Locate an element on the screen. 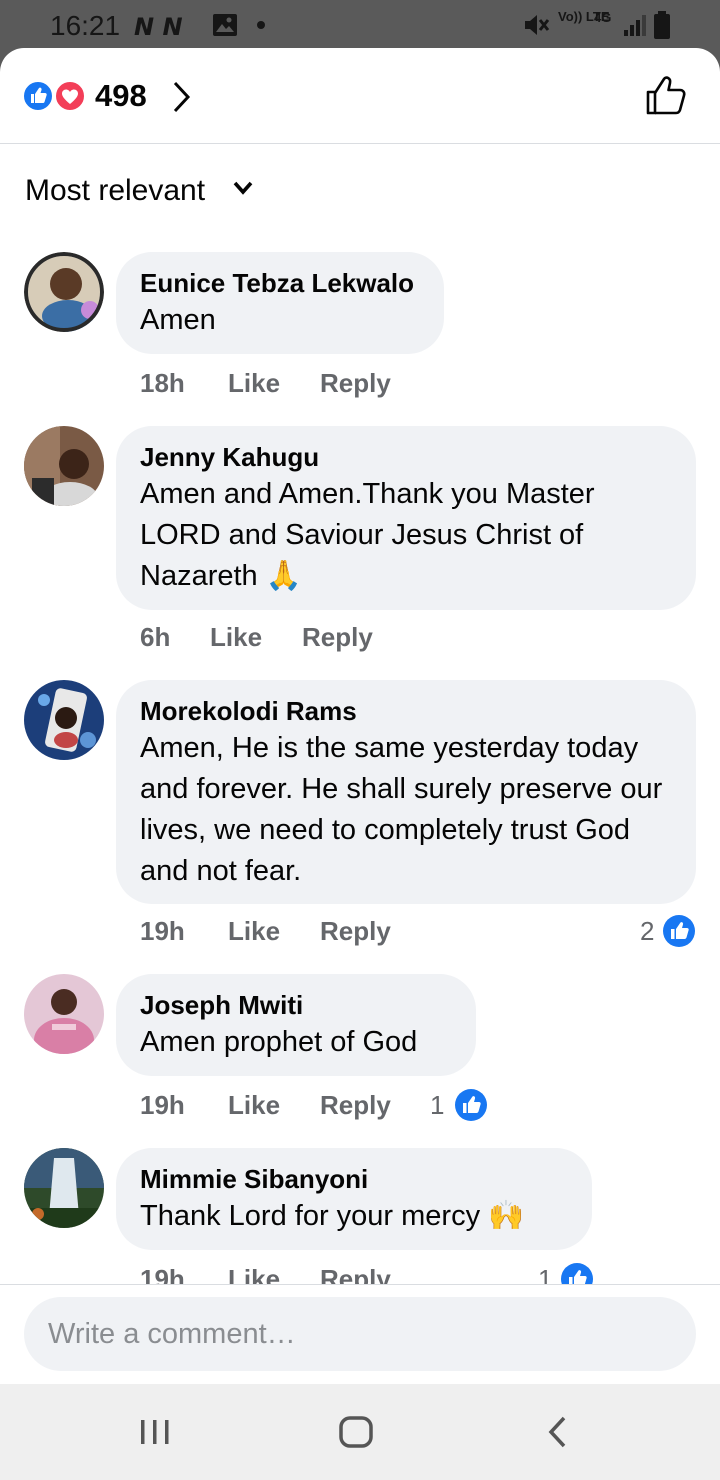 The width and height of the screenshot is (720, 1480). reaction-count: 2 is located at coordinates (647, 931).